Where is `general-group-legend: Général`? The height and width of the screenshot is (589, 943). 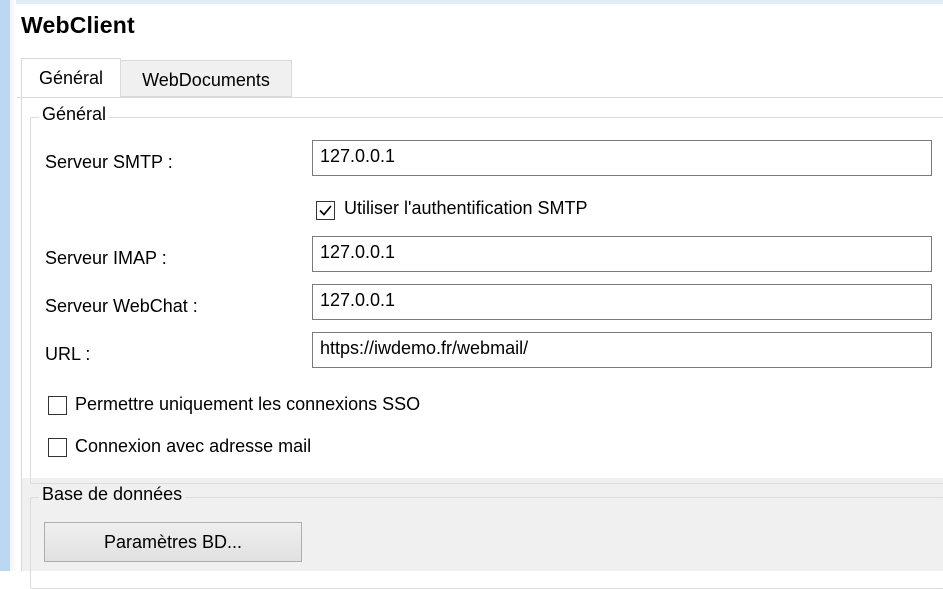
general-group-legend: Général is located at coordinates (74, 114).